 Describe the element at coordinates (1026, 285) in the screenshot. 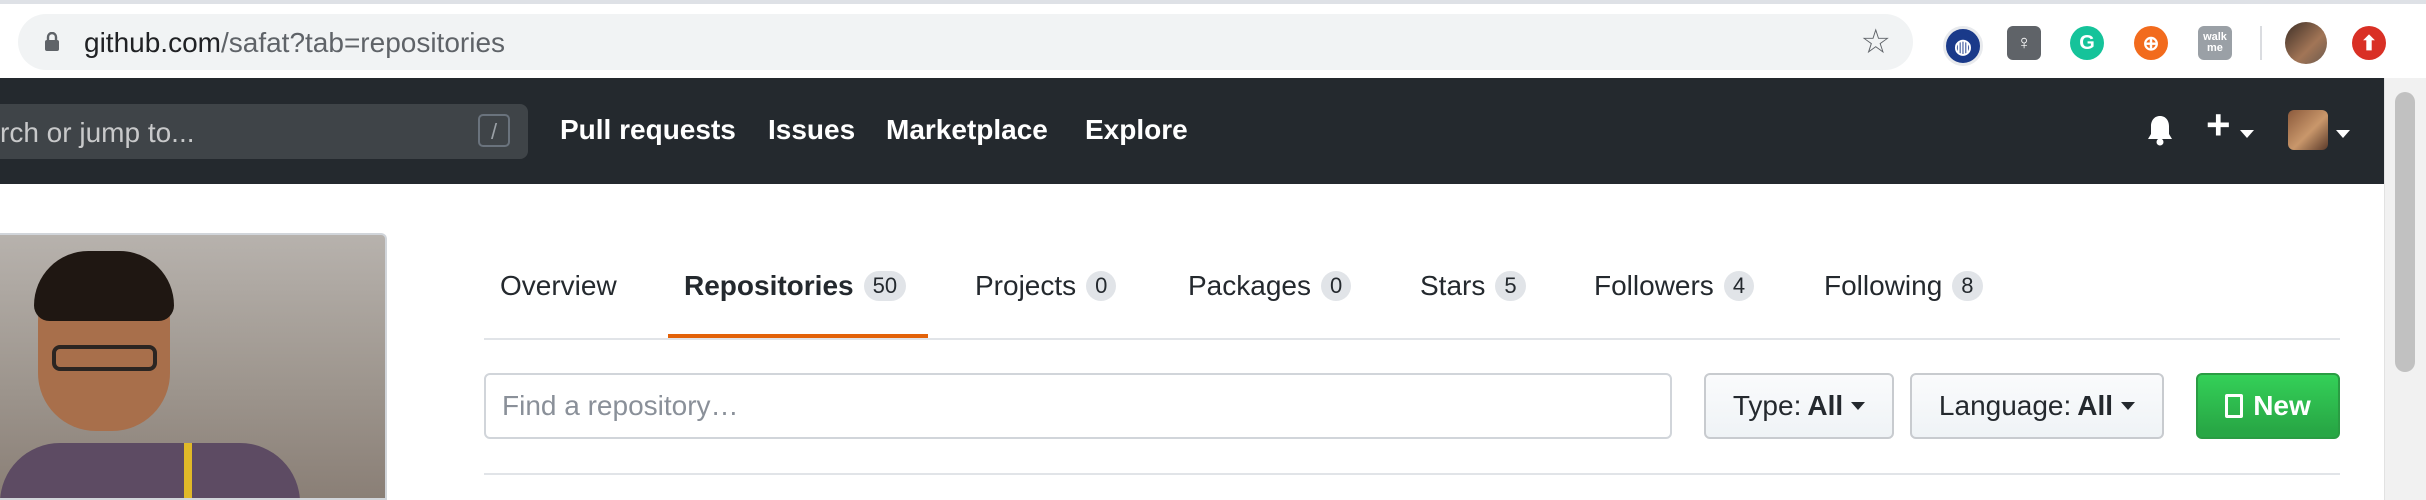

I see `tab-label: Projects` at that location.